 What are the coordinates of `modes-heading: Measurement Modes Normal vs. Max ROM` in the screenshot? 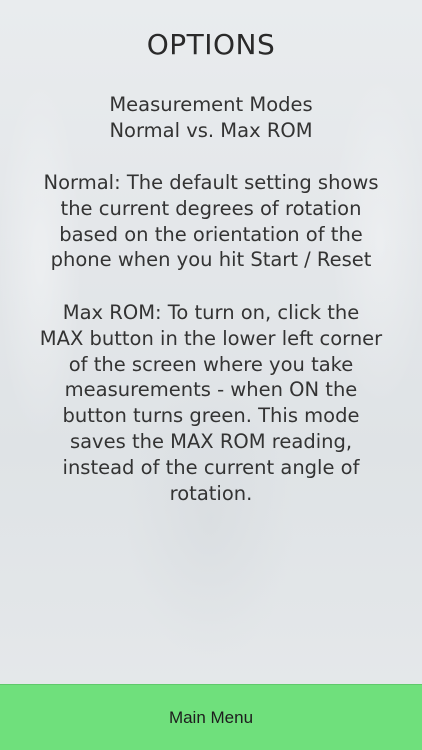 It's located at (211, 117).